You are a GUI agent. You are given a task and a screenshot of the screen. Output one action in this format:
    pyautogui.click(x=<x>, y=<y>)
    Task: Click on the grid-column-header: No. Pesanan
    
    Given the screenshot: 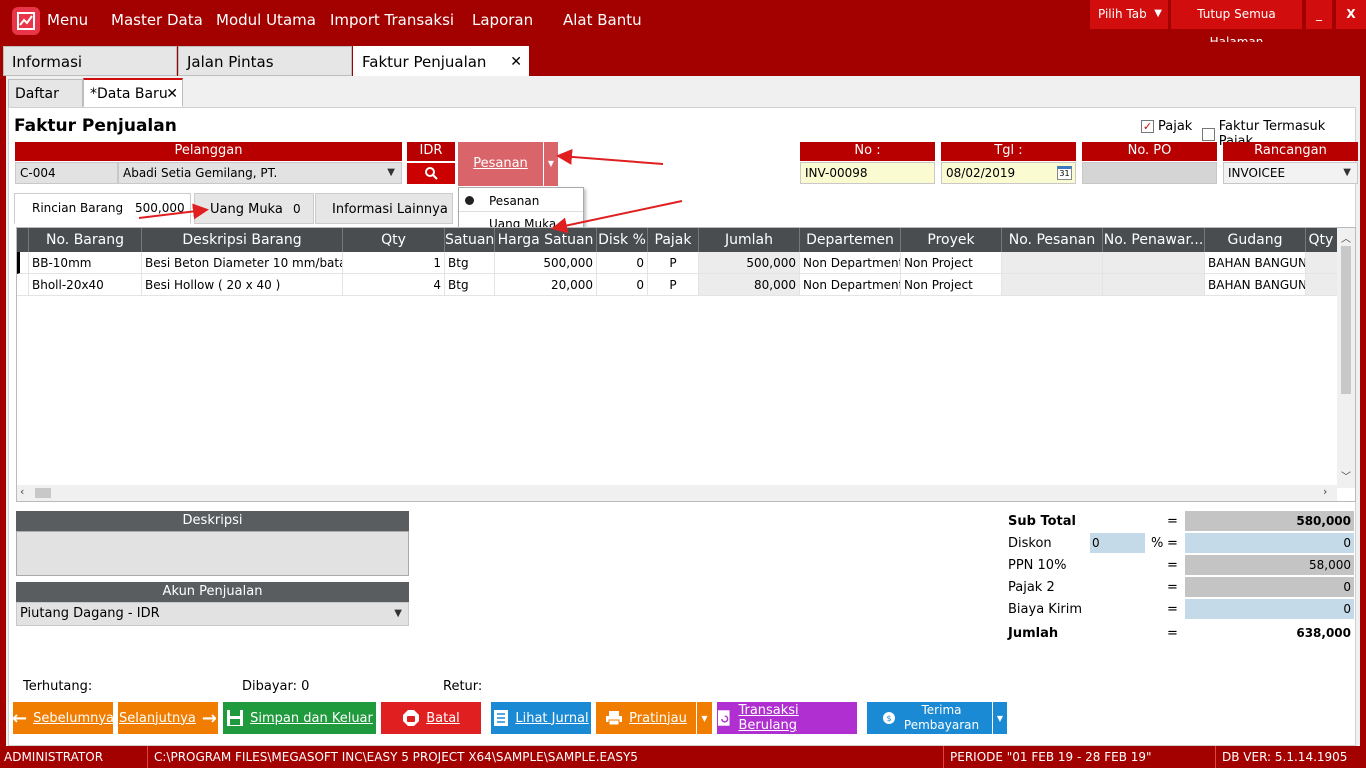 What is the action you would take?
    pyautogui.click(x=1052, y=240)
    